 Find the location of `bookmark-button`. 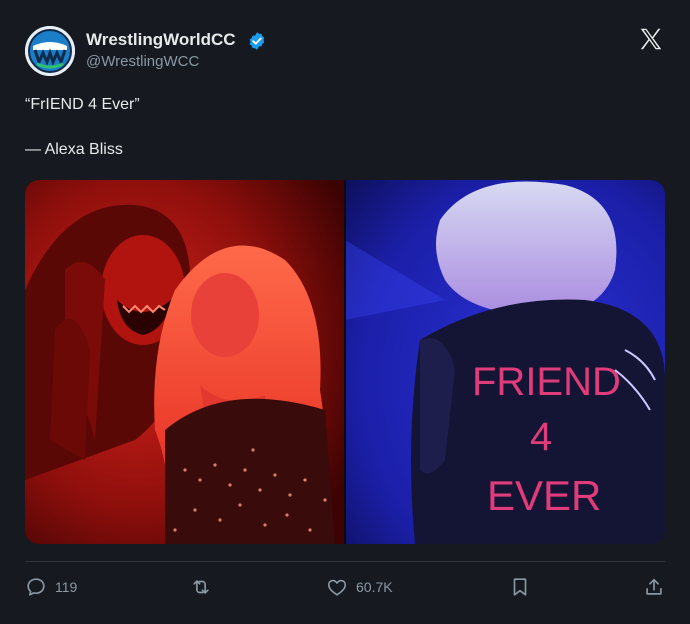

bookmark-button is located at coordinates (520, 587).